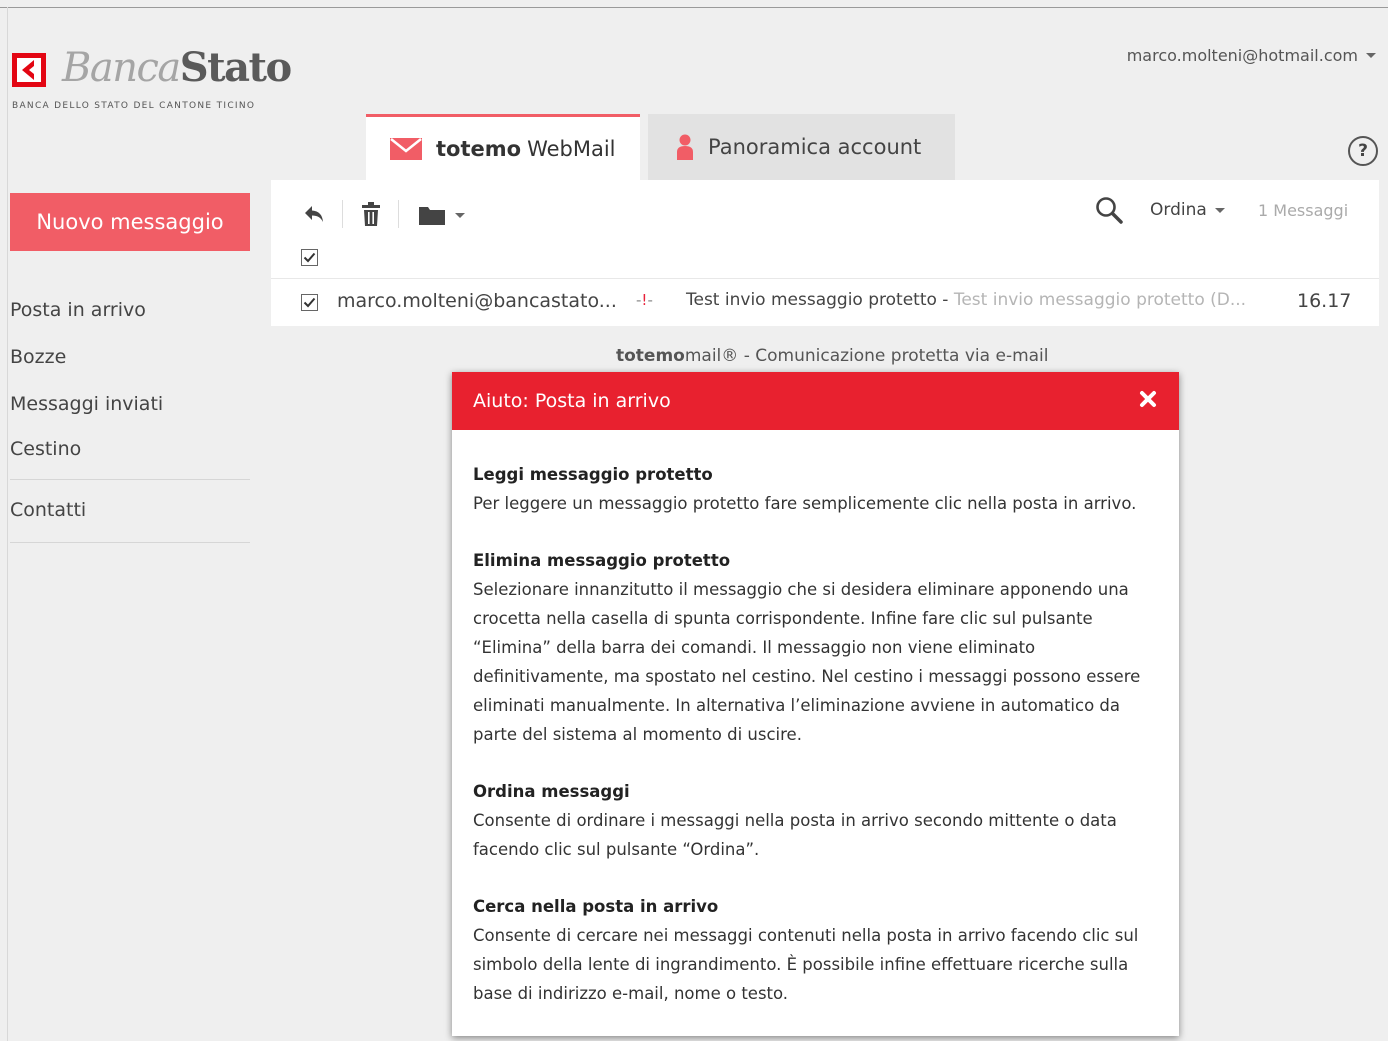 This screenshot has height=1041, width=1388. Describe the element at coordinates (86, 404) in the screenshot. I see `sidebar-item-sent: Messaggi inviati` at that location.